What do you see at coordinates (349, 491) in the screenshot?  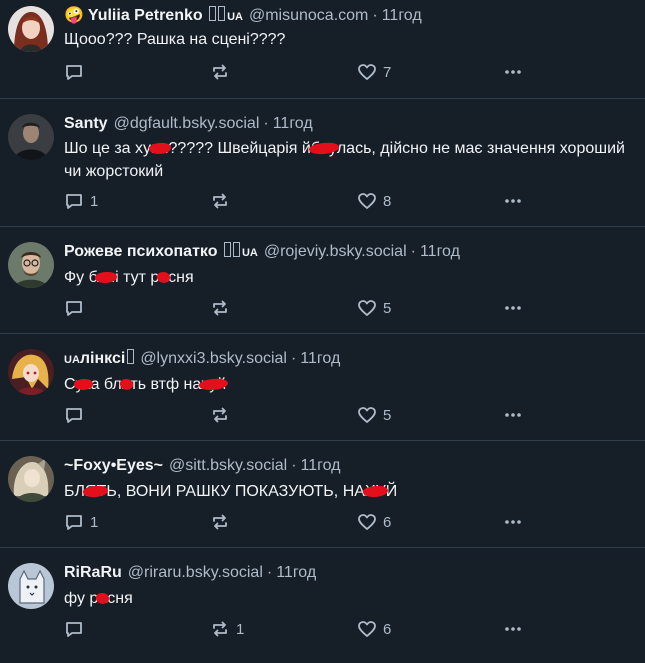 I see `post-text: БЛЯТЬ, ВОНИ РАШКУ ПОКАЗУЮТЬ, НАХУЙ` at bounding box center [349, 491].